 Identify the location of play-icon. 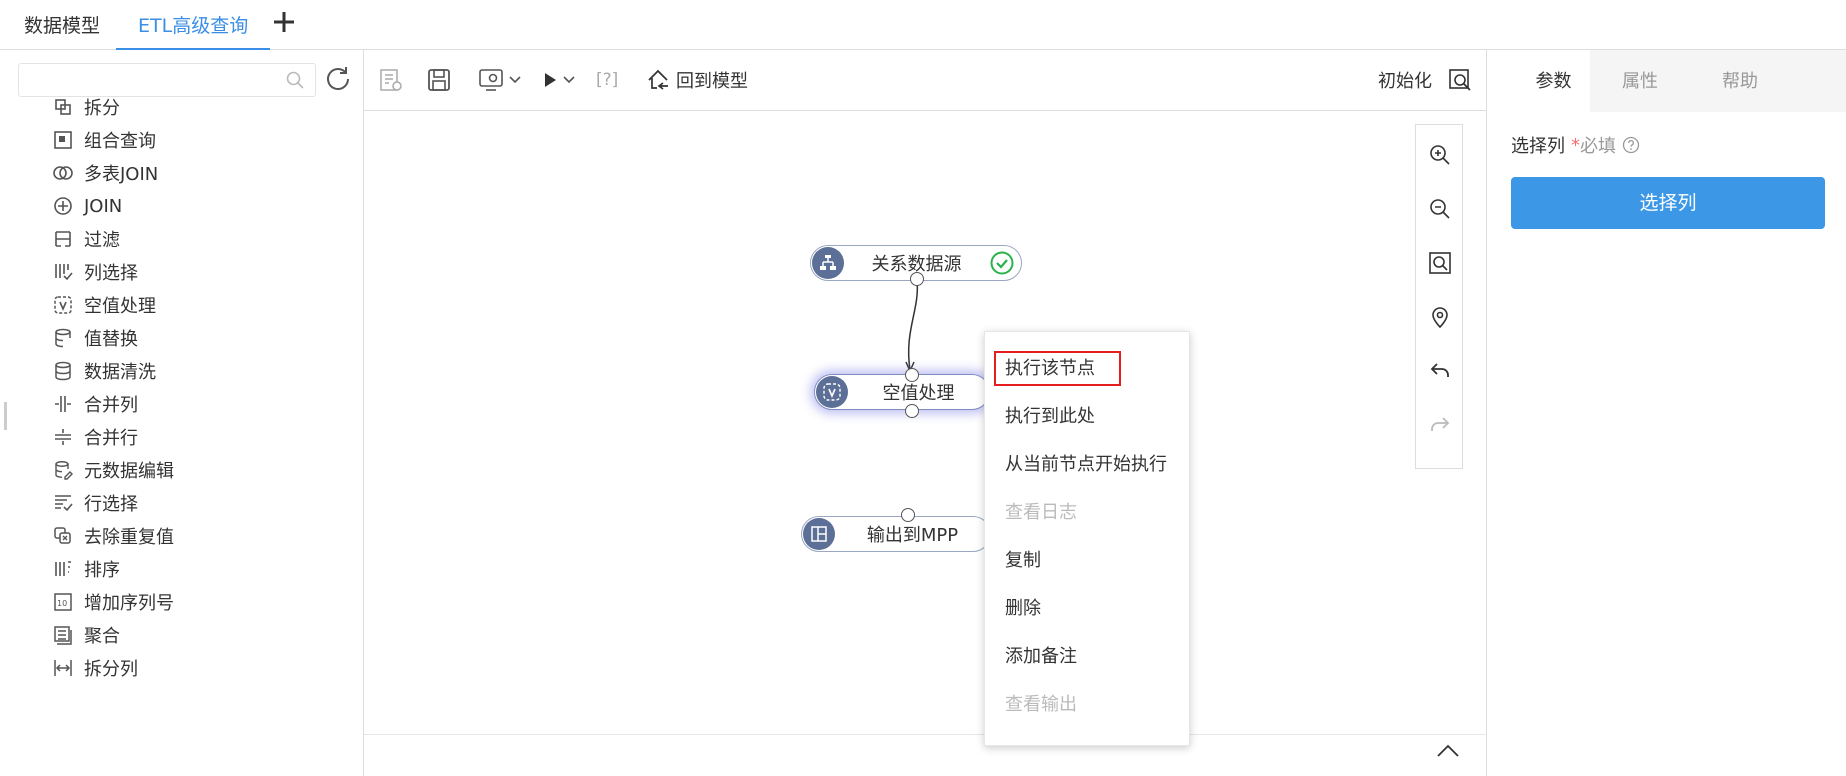
(550, 80).